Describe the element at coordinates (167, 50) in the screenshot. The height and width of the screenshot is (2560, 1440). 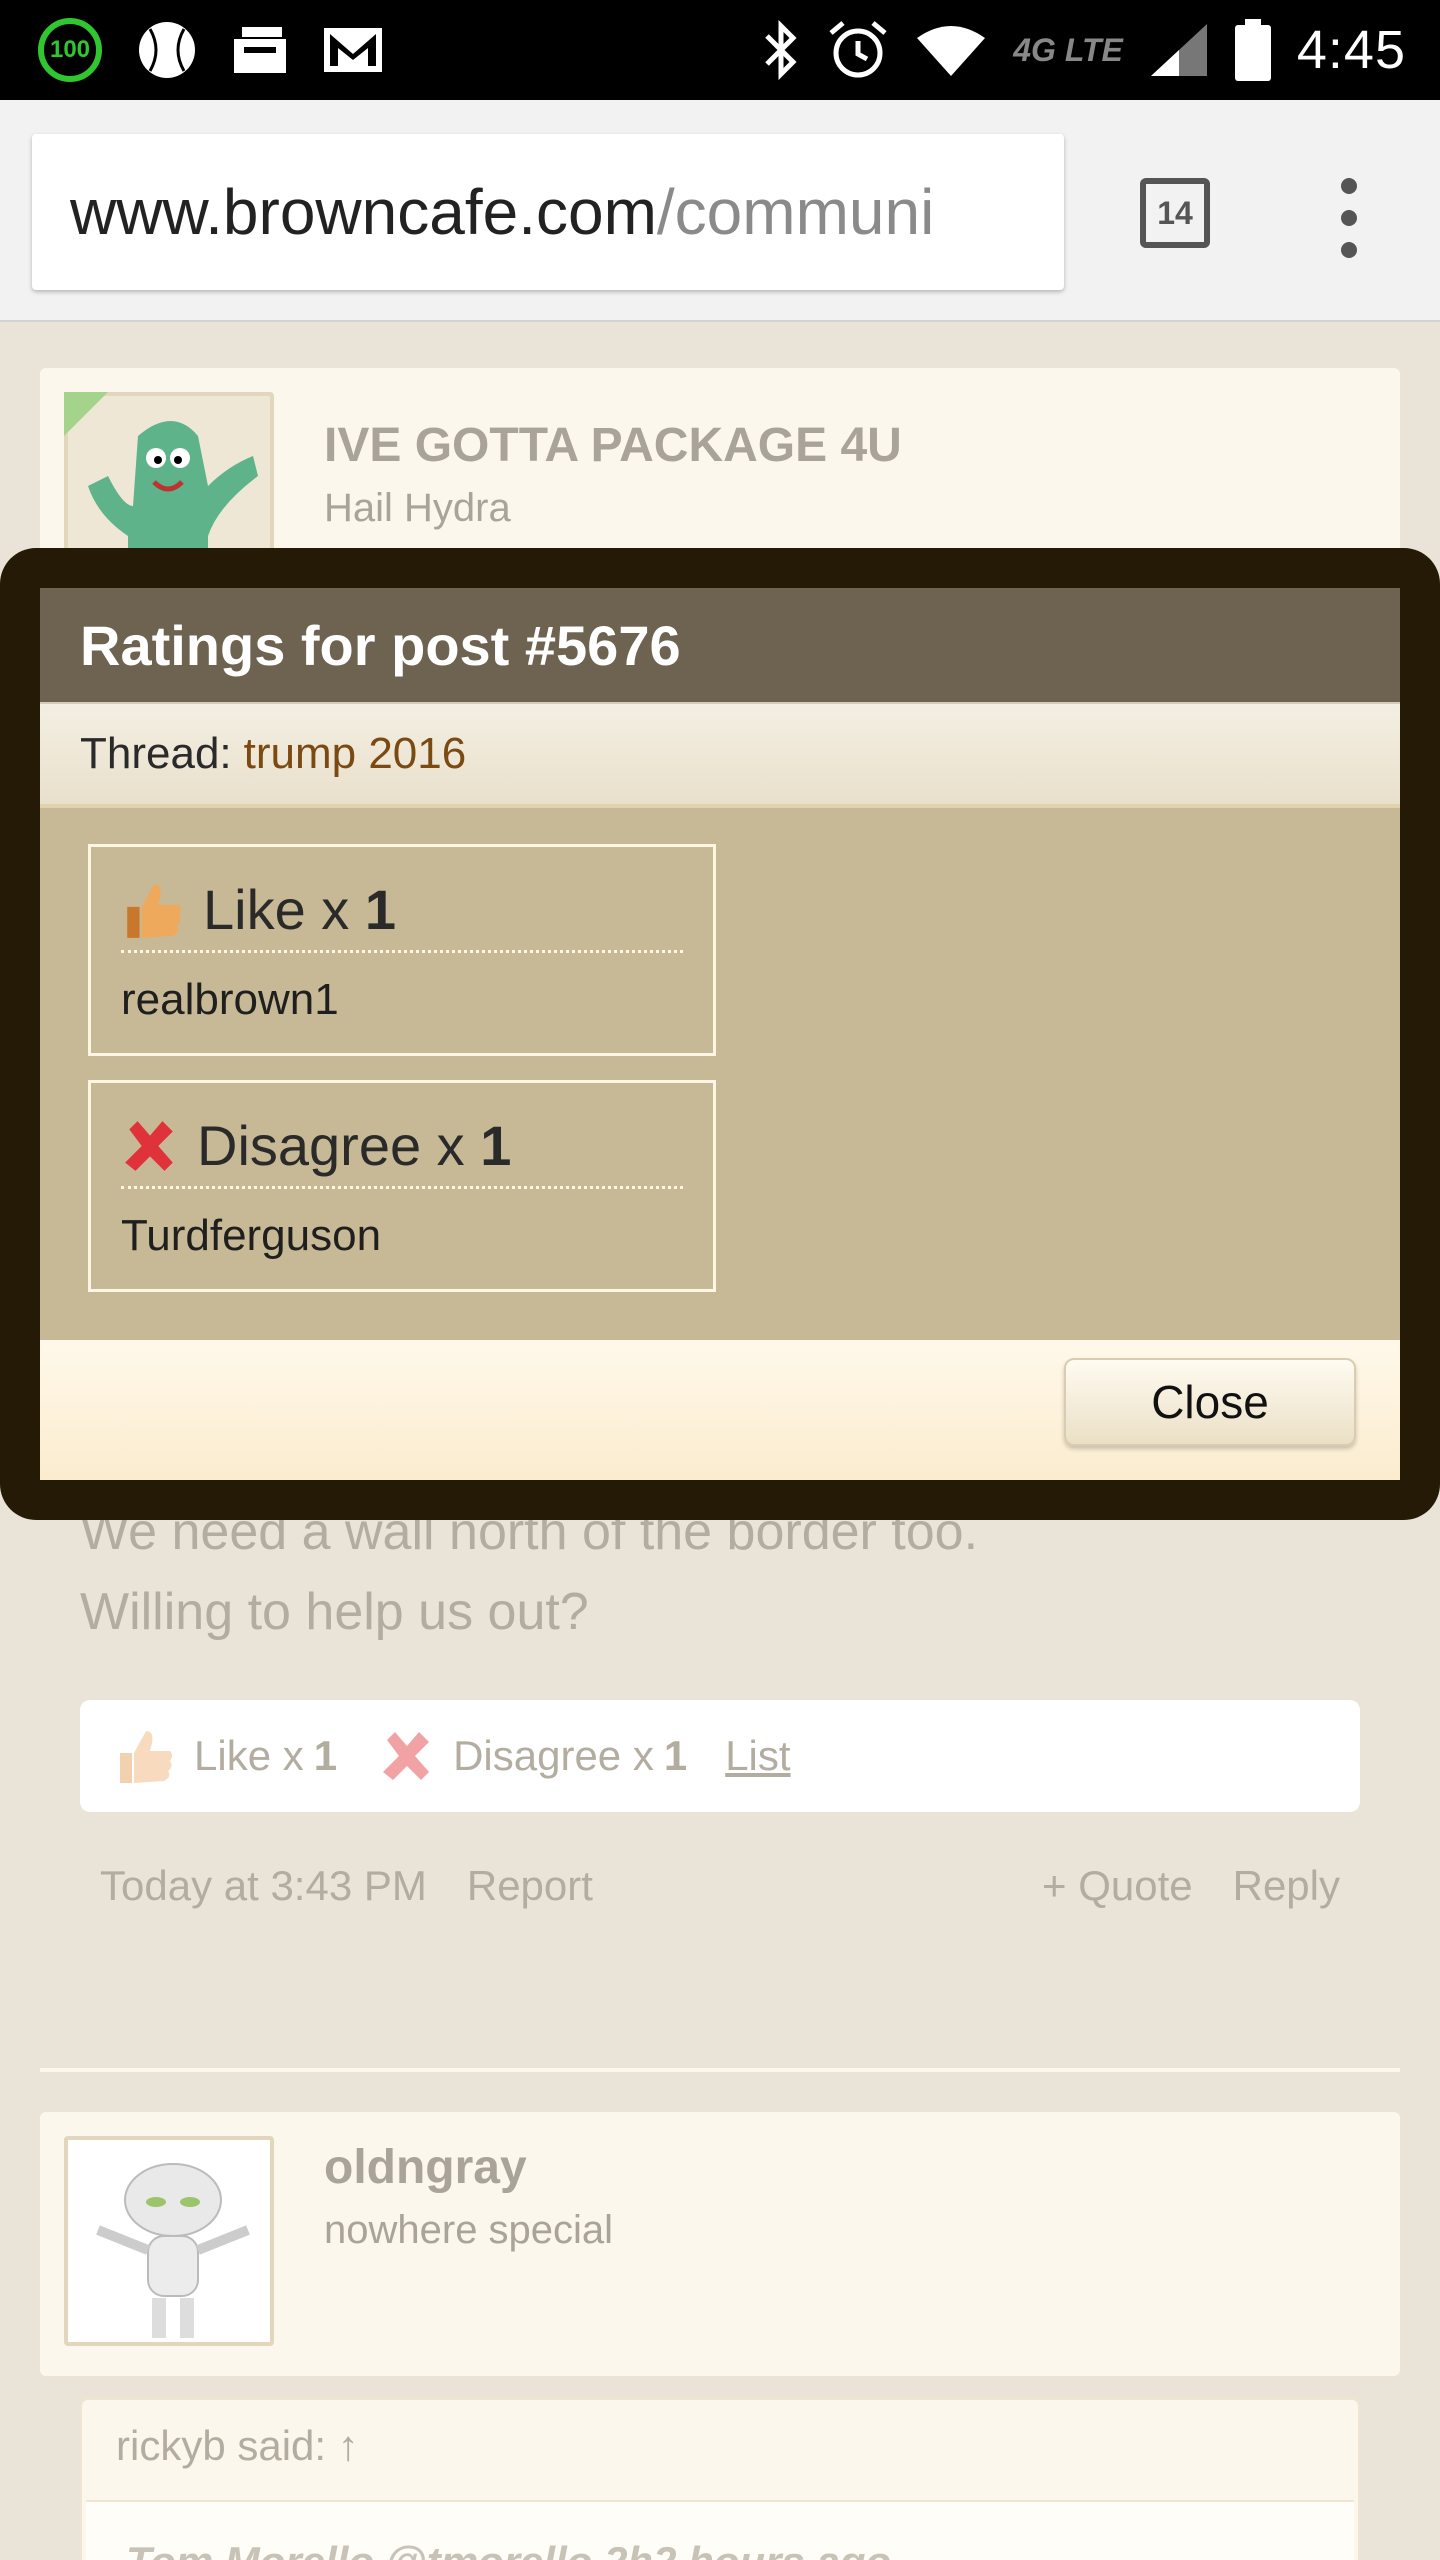
I see `baseball-icon` at that location.